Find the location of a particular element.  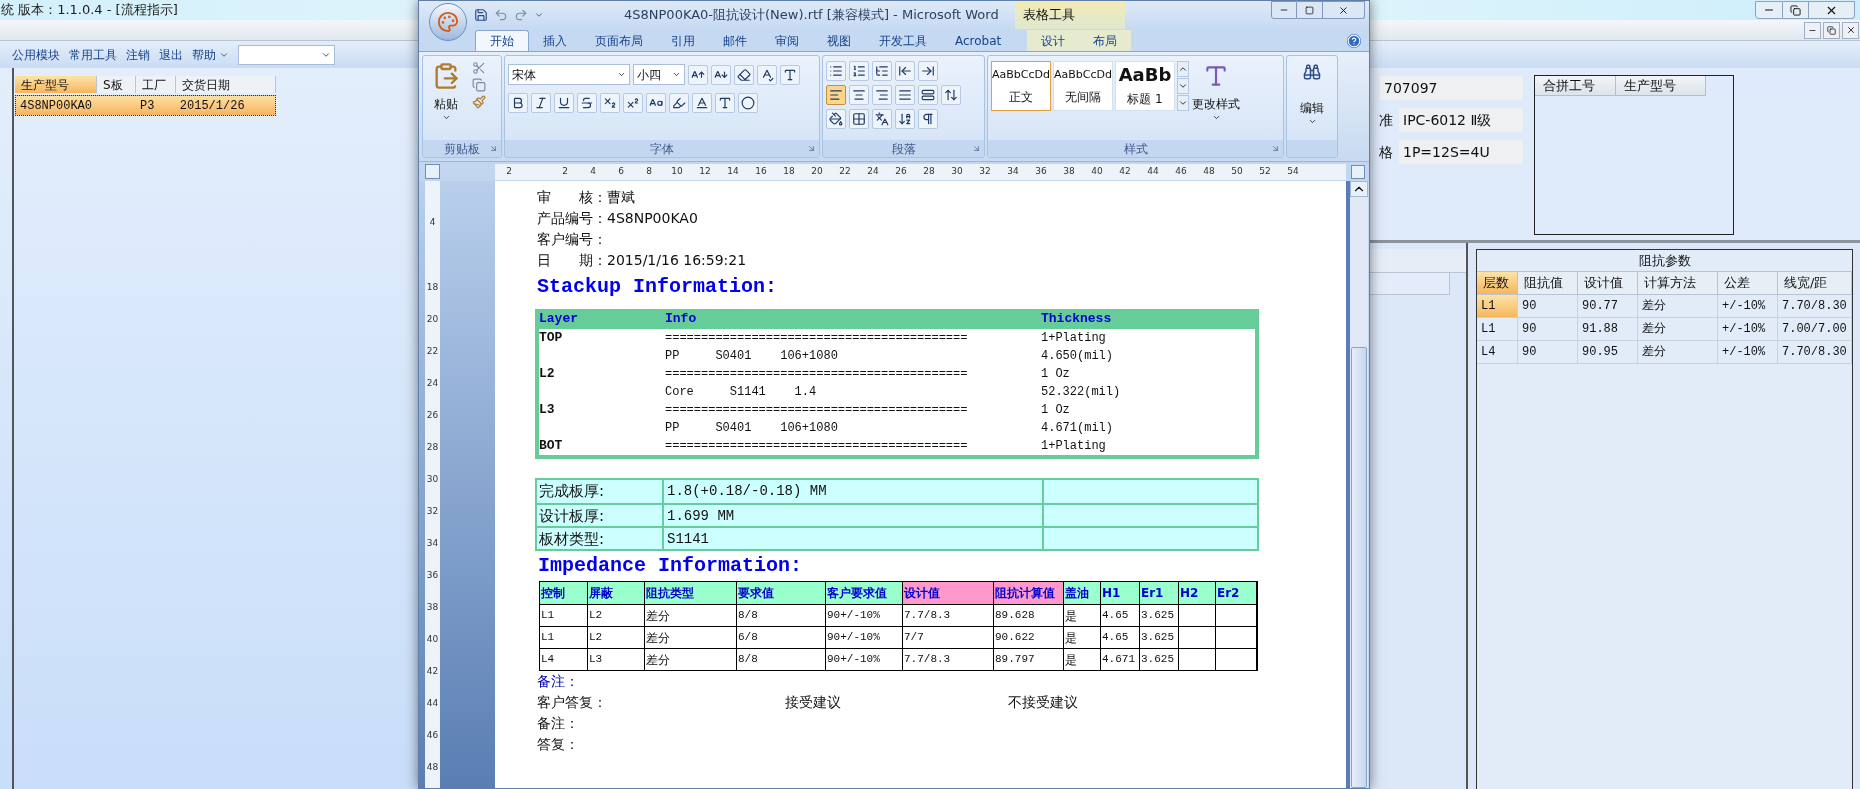

align-center-button is located at coordinates (859, 95).